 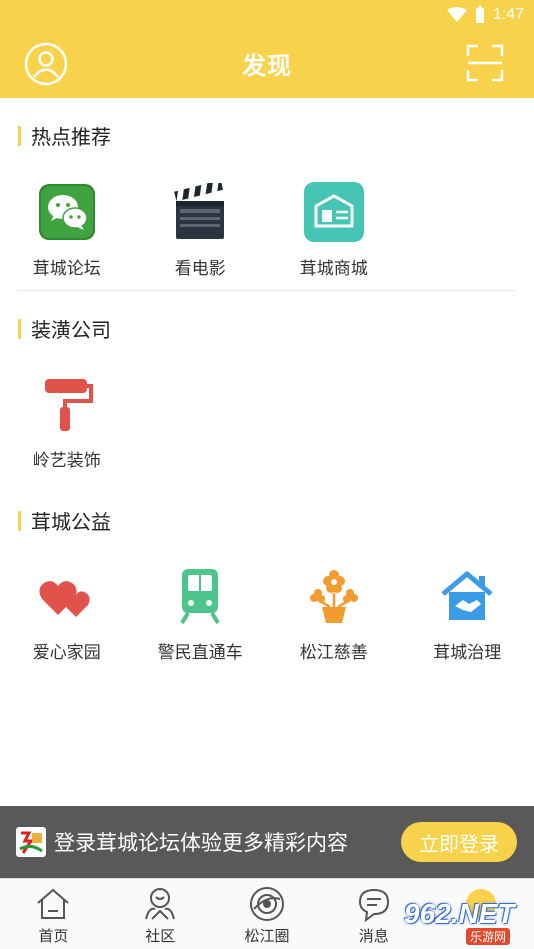 I want to click on train-icon, so click(x=200, y=596).